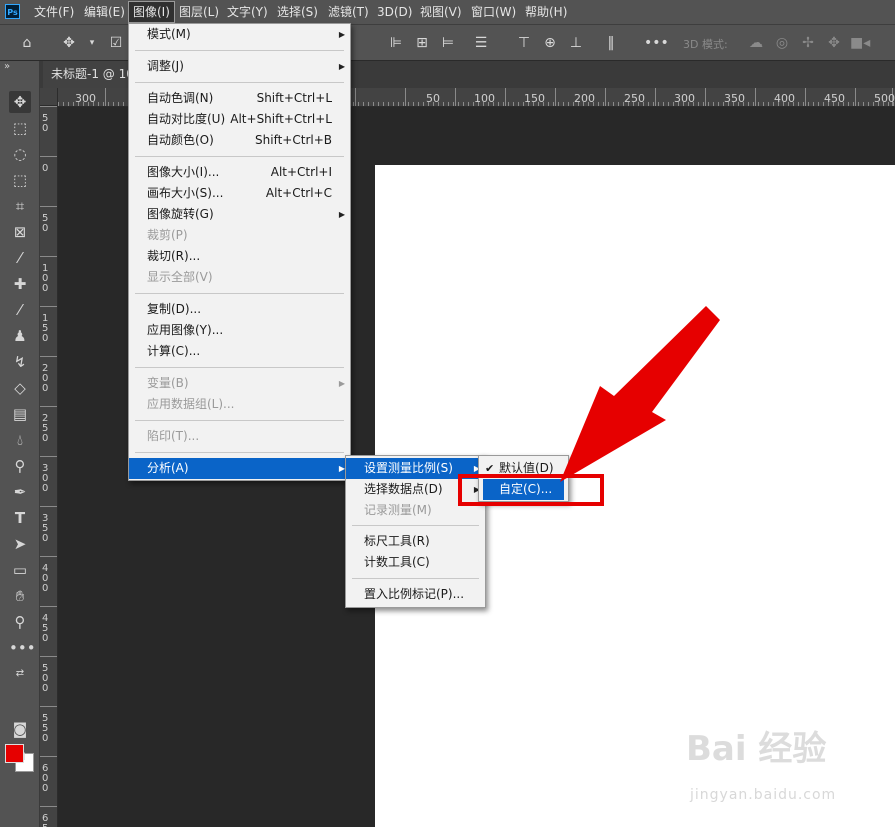 The image size is (895, 827). Describe the element at coordinates (151, 12) in the screenshot. I see `menu-image: 图像(I)` at that location.